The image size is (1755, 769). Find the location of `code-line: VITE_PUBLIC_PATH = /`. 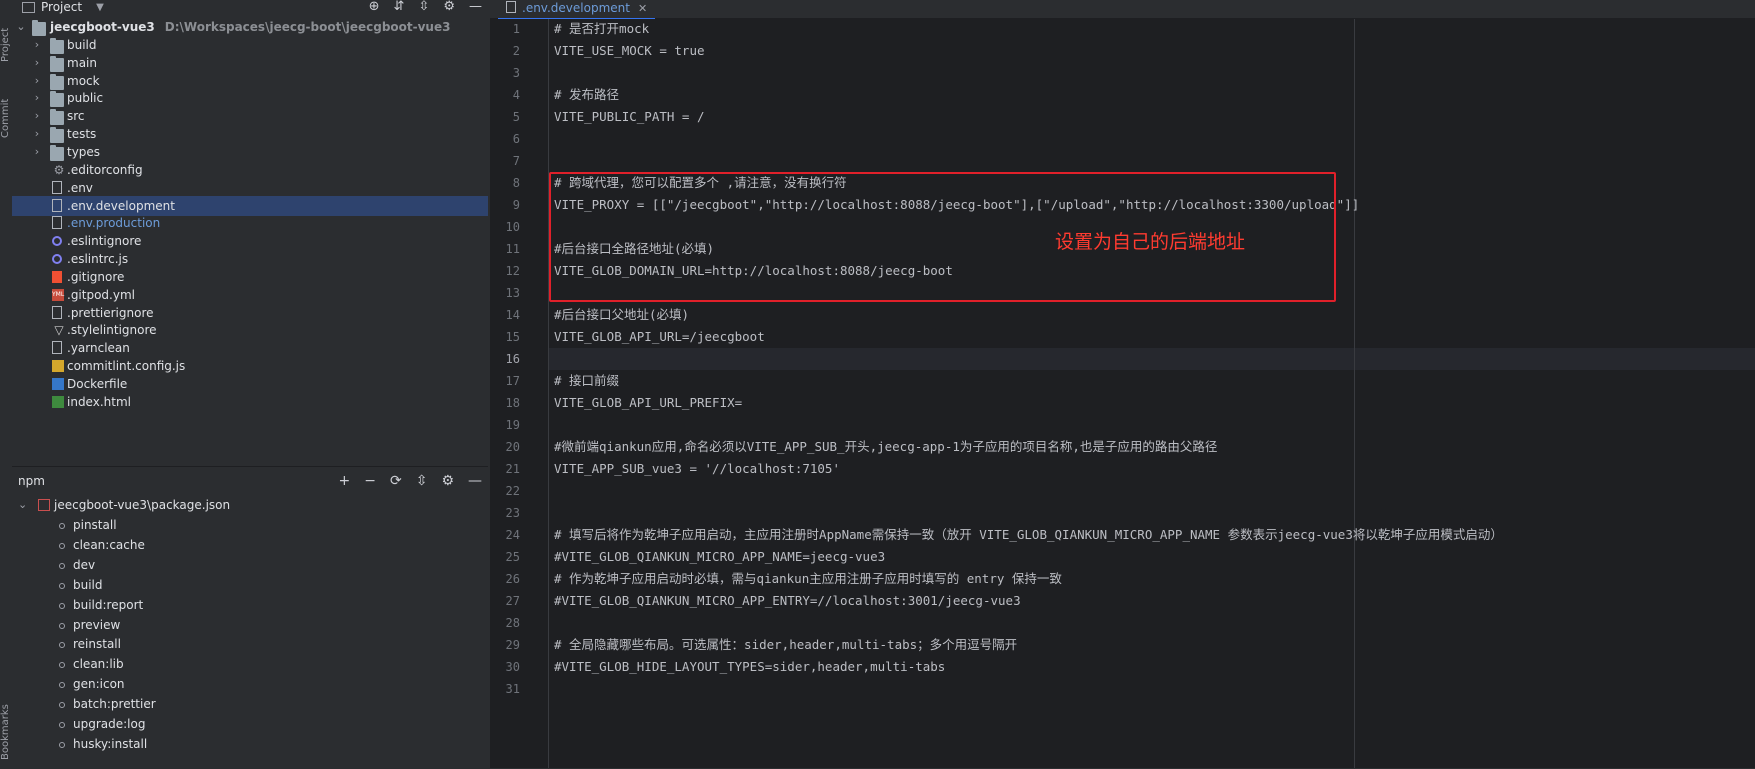

code-line: VITE_PUBLIC_PATH = / is located at coordinates (629, 116).